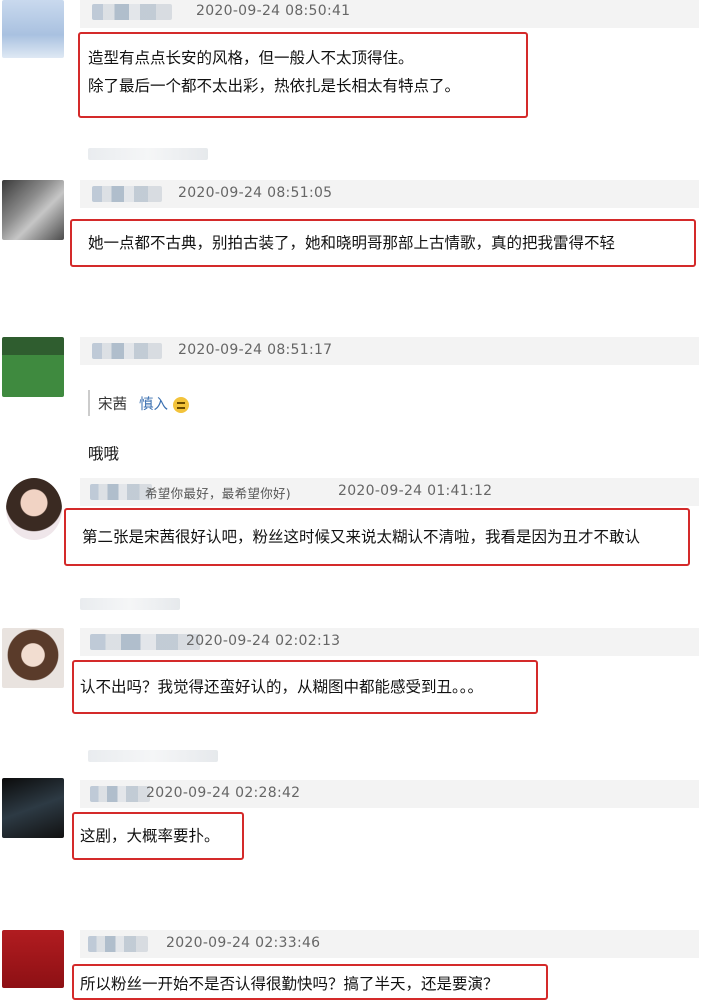  Describe the element at coordinates (223, 793) in the screenshot. I see `comment-timestamp: 2020-09-24 02:28:42` at that location.